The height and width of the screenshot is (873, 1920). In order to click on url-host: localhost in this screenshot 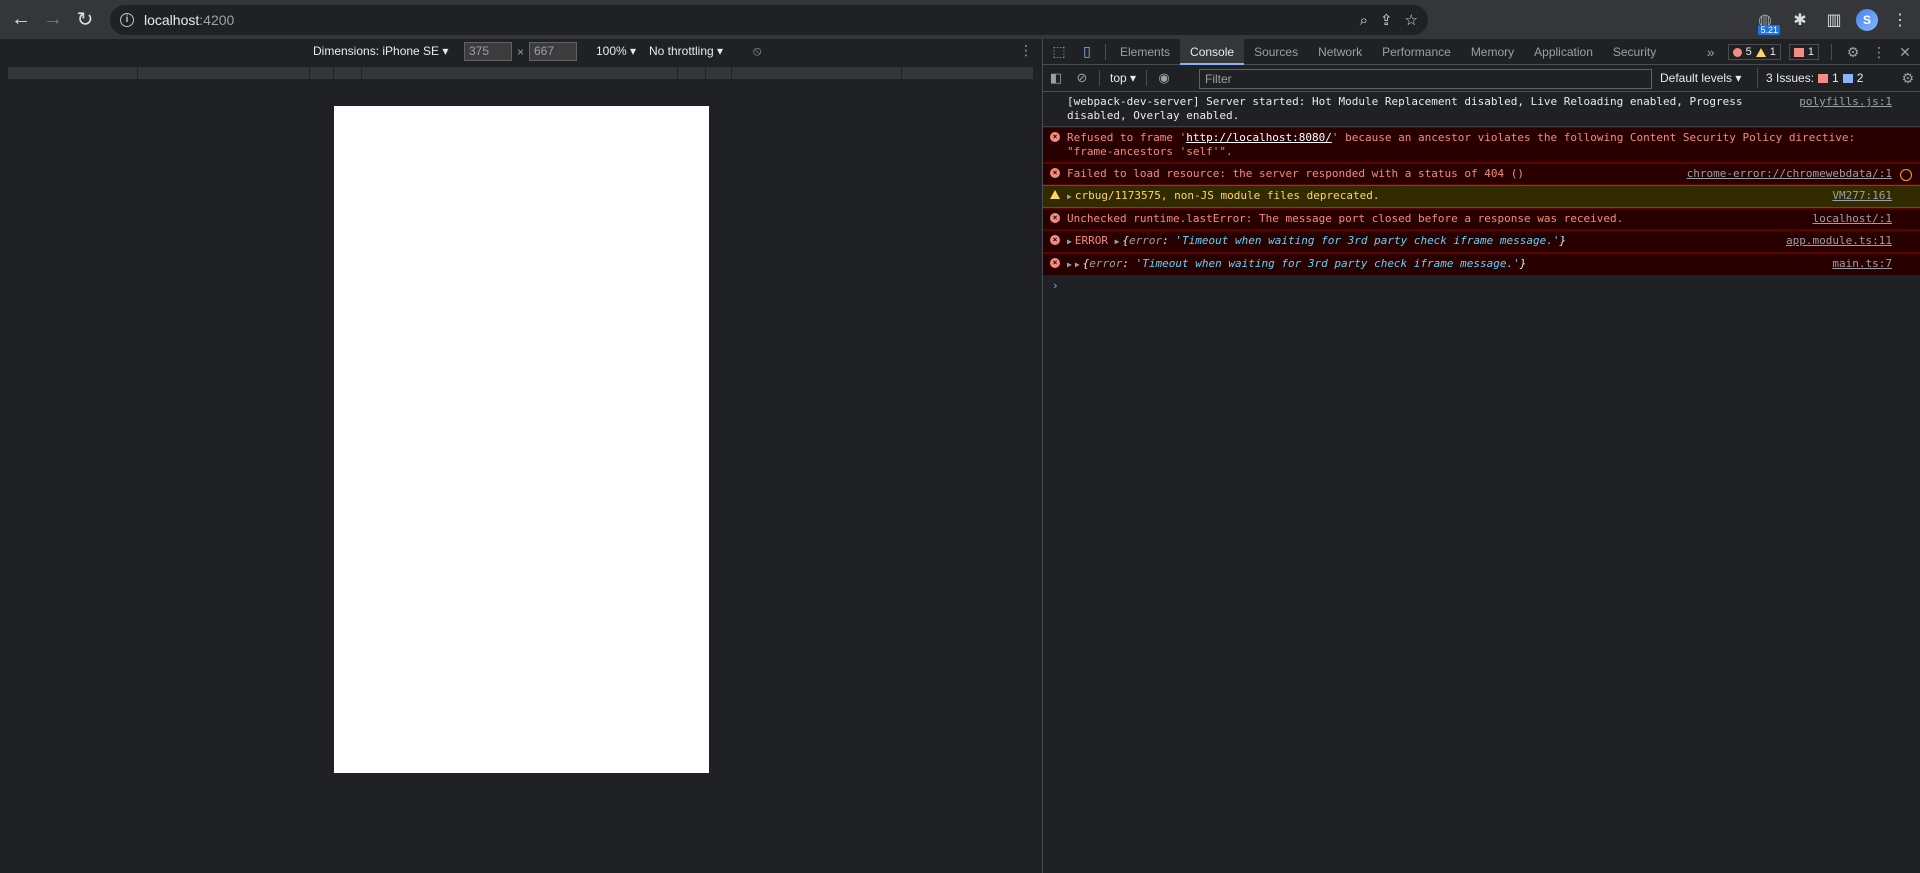, I will do `click(172, 20)`.